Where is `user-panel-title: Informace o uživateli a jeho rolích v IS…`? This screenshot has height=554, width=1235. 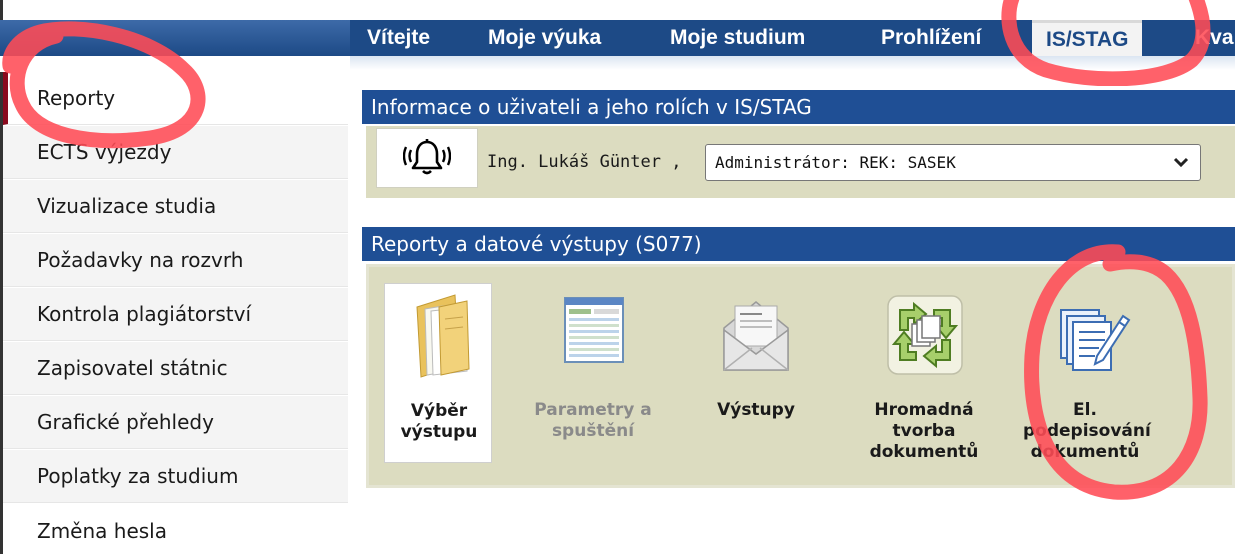 user-panel-title: Informace o uživateli a jeho rolích v IS… is located at coordinates (798, 107).